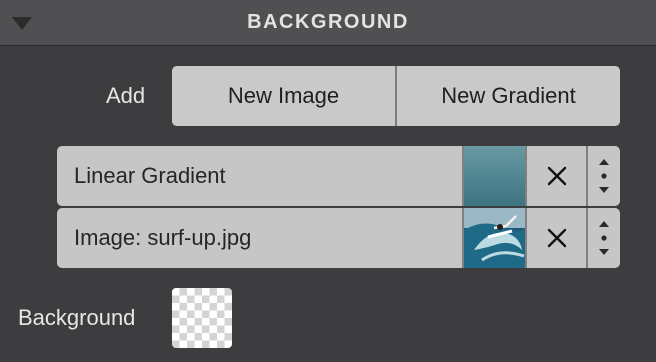 The width and height of the screenshot is (656, 362). I want to click on gradient-thumbnail, so click(493, 176).